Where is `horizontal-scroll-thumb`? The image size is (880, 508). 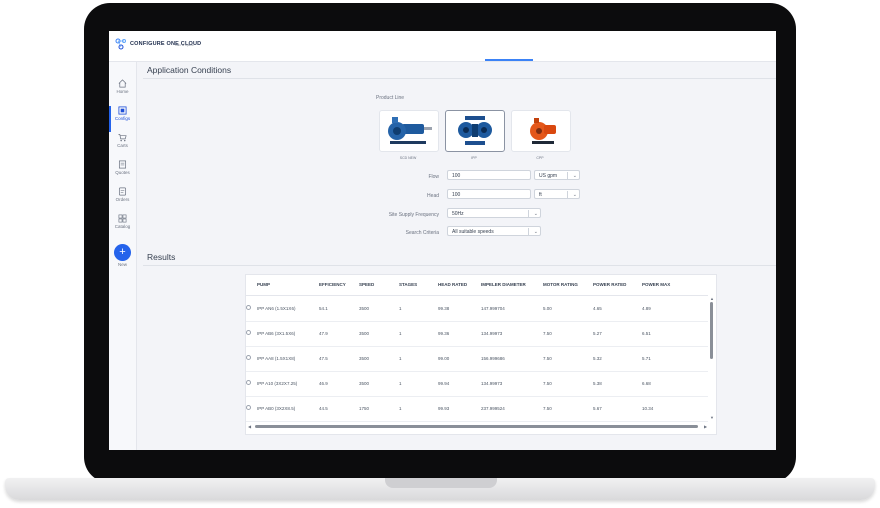 horizontal-scroll-thumb is located at coordinates (476, 426).